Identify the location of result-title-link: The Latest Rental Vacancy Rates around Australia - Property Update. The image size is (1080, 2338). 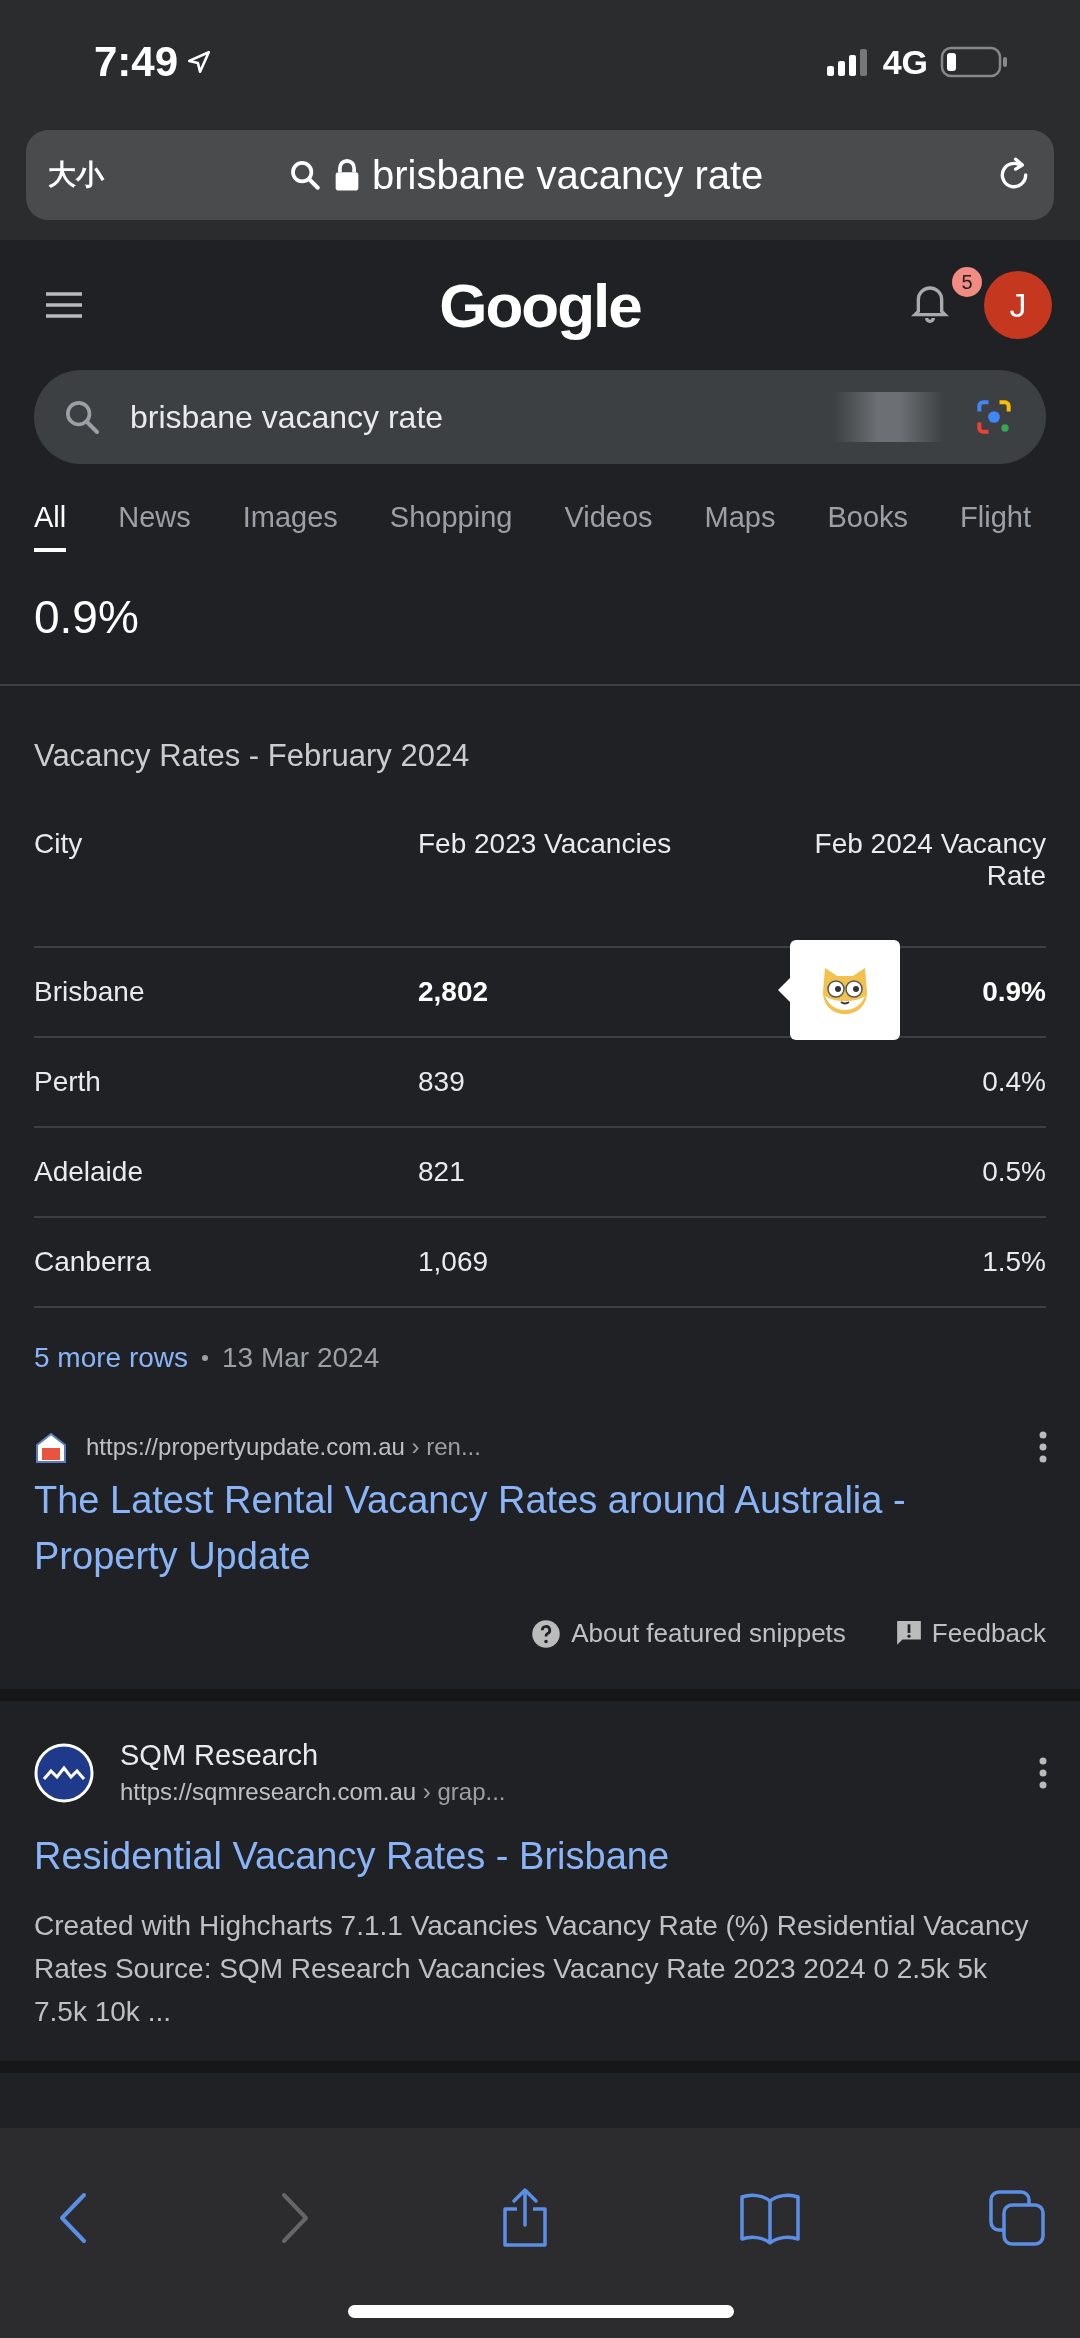
(540, 1528).